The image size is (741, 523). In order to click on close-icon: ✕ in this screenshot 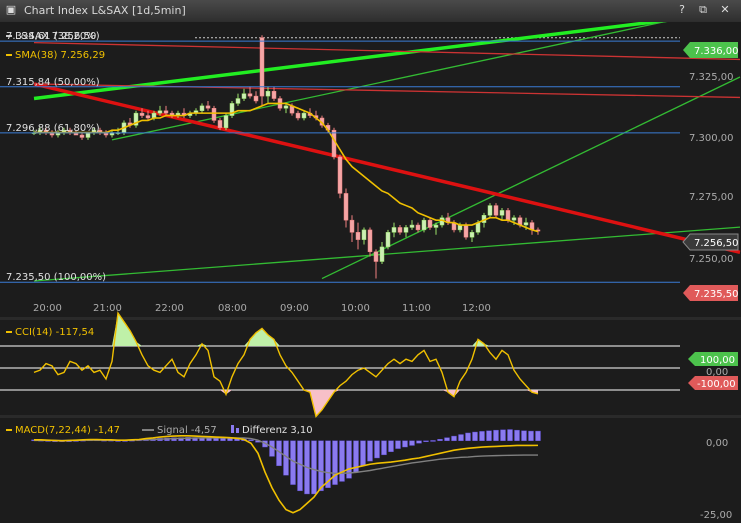, I will do `click(725, 10)`.